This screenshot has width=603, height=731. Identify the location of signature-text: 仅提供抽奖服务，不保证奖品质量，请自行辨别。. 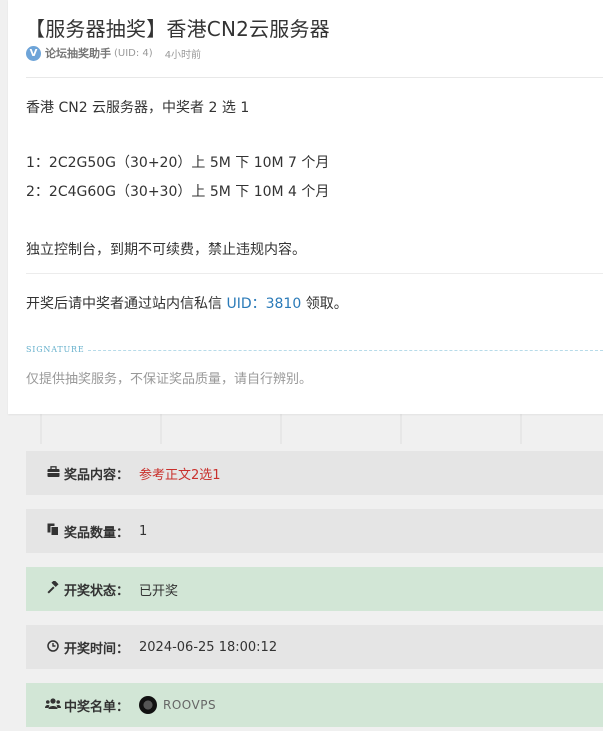
(169, 379).